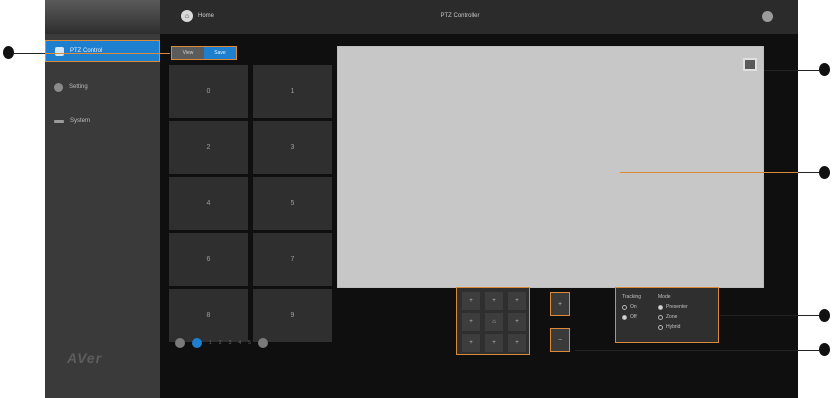  I want to click on tracking-title: Tracking, so click(631, 297).